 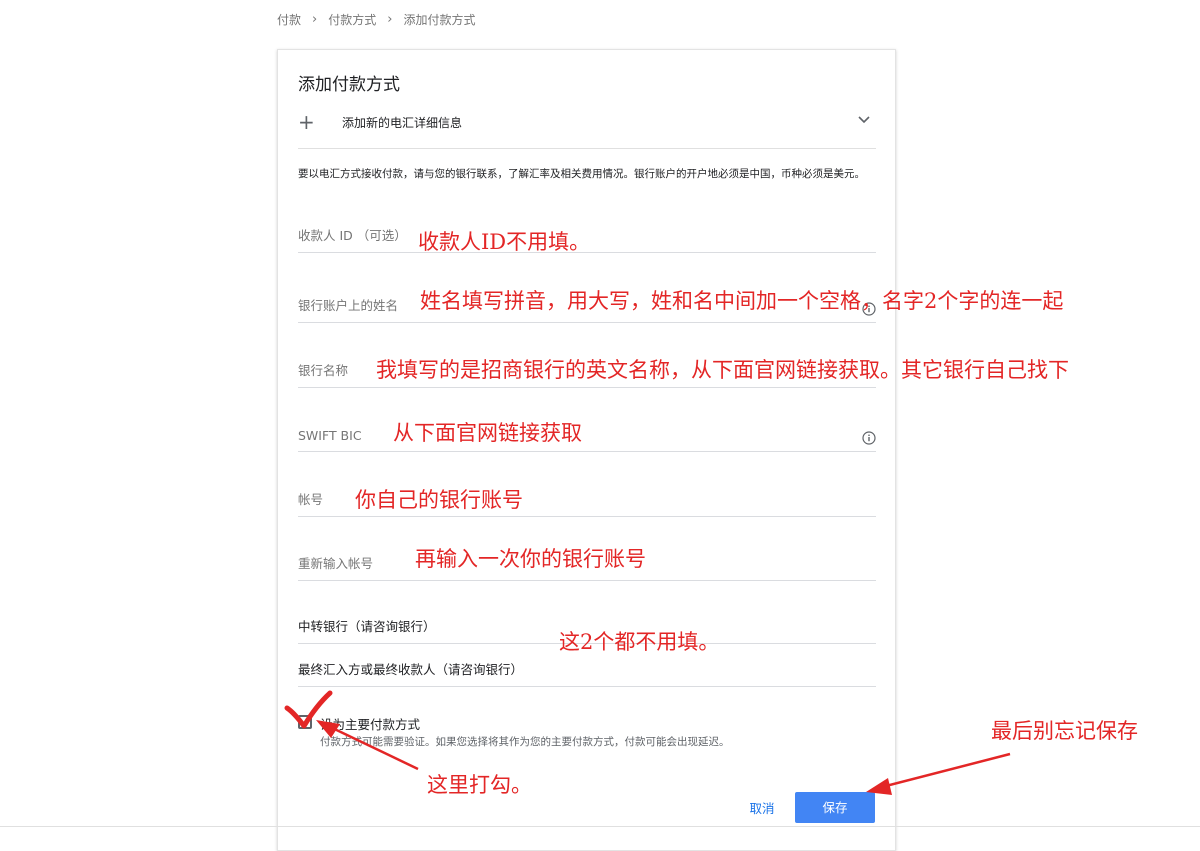 I want to click on annotation-payee-id: 收款人ID不用填。, so click(x=504, y=242).